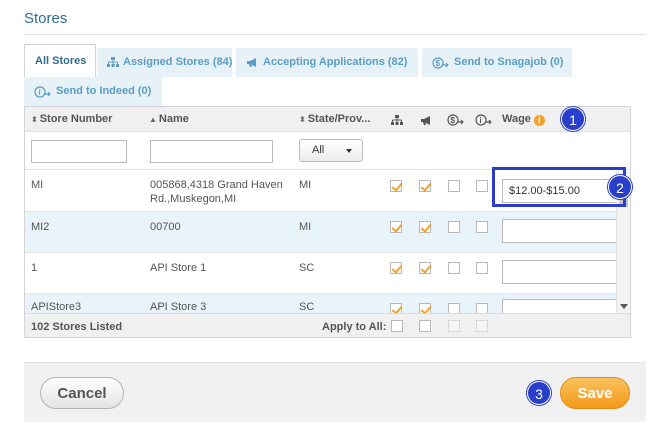 The image size is (657, 437). I want to click on store-name-cell: 005868,4318 Grand Haven Rd.,Muskegon,MI, so click(216, 192).